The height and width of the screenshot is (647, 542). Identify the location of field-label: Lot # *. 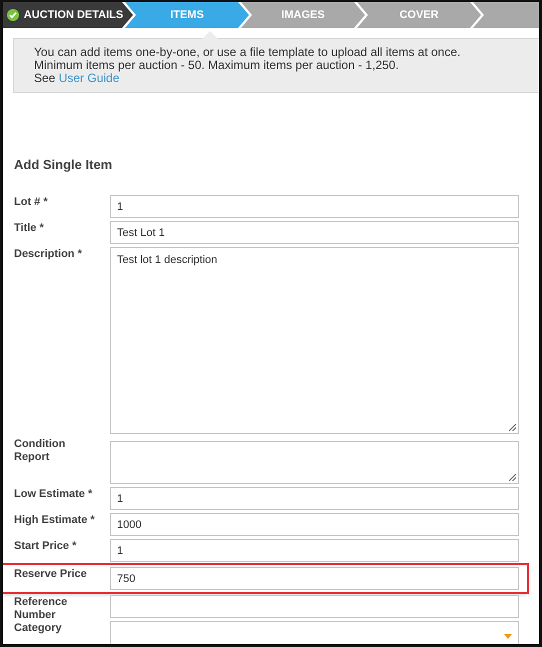
(31, 202).